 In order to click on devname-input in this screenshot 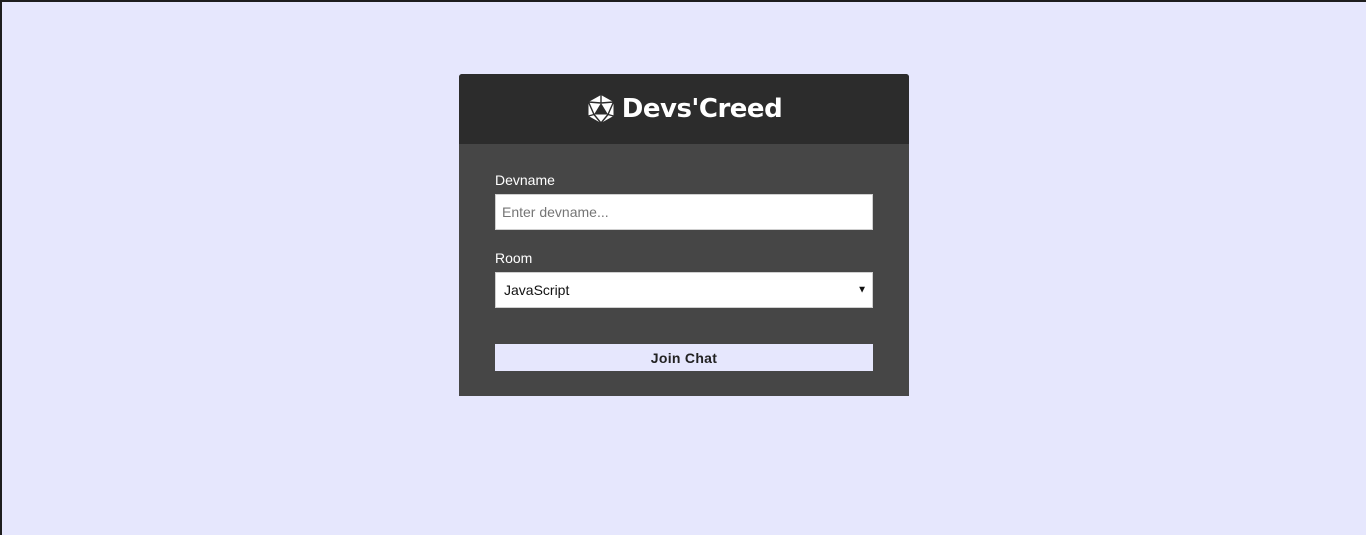, I will do `click(684, 212)`.